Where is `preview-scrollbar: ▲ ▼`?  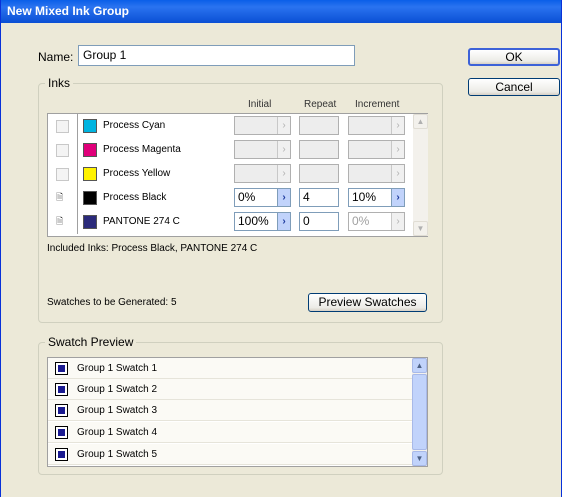
preview-scrollbar: ▲ ▼ is located at coordinates (419, 412).